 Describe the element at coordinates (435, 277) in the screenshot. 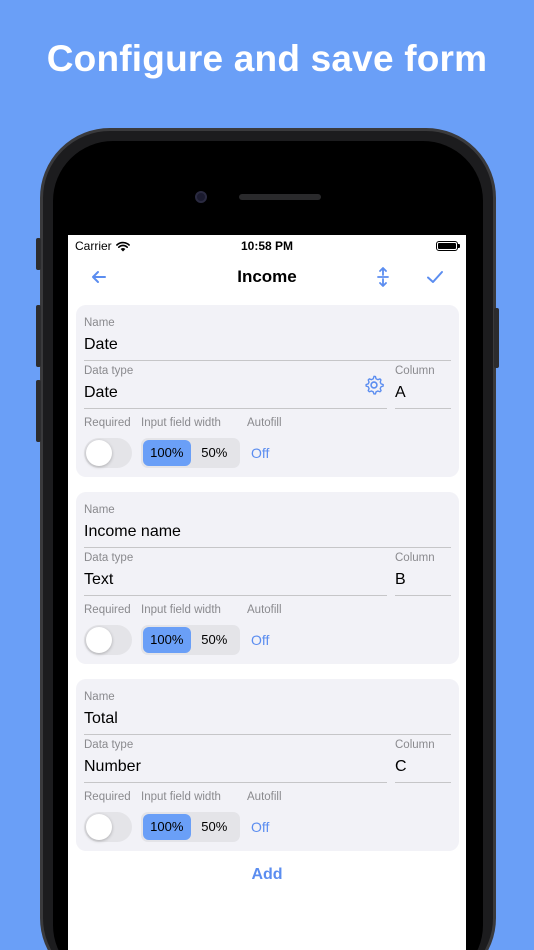

I see `checkmark-icon` at that location.